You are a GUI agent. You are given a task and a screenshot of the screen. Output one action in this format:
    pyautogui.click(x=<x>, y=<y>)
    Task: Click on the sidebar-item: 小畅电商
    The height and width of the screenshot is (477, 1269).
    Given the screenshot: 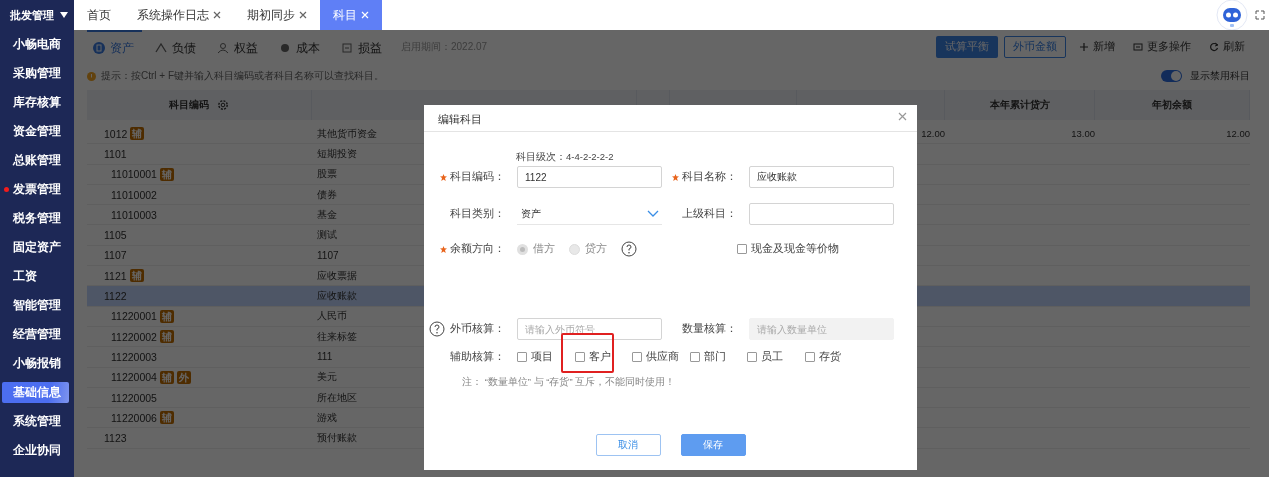 What is the action you would take?
    pyautogui.click(x=35, y=44)
    